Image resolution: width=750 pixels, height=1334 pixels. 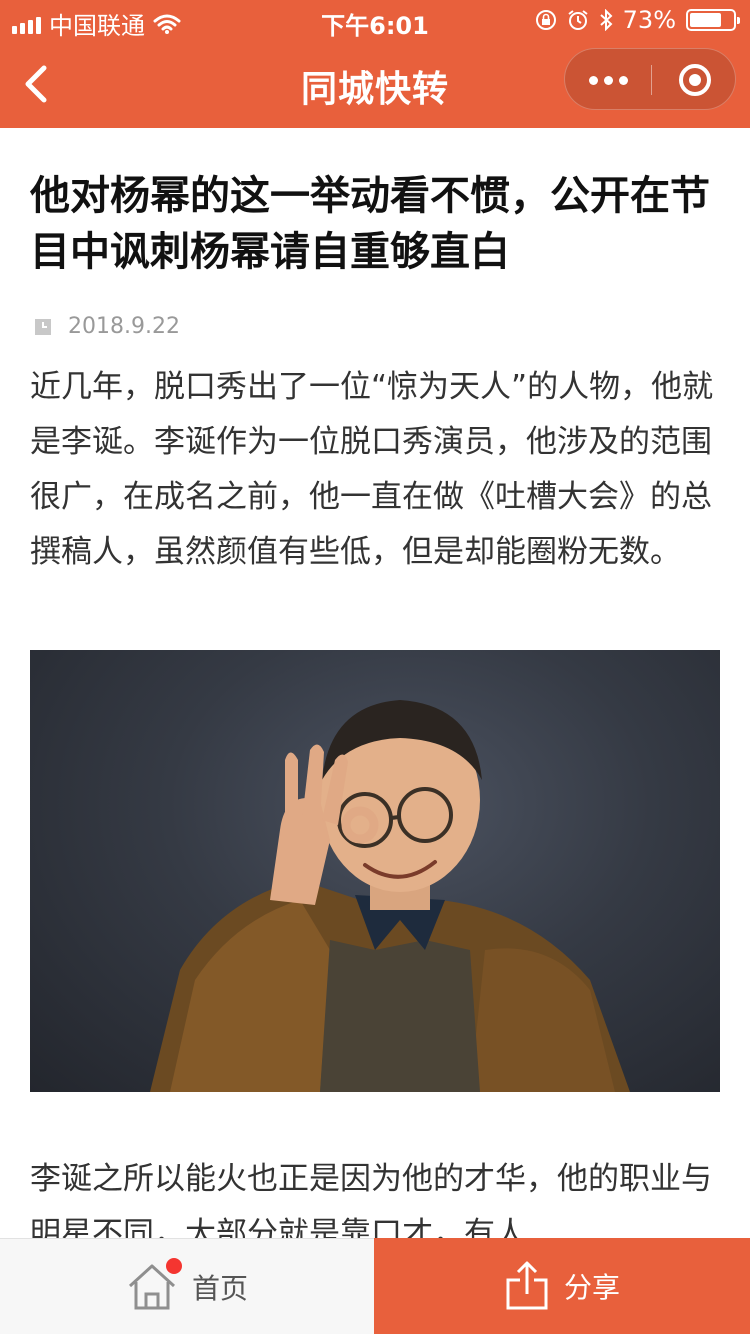 I want to click on bluetooth-icon, so click(x=606, y=20).